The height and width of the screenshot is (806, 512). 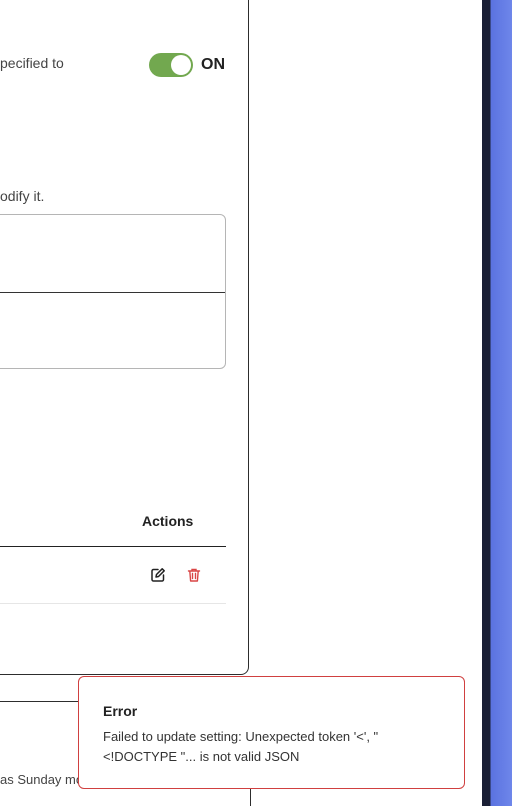 What do you see at coordinates (194, 575) in the screenshot?
I see `trash-icon` at bounding box center [194, 575].